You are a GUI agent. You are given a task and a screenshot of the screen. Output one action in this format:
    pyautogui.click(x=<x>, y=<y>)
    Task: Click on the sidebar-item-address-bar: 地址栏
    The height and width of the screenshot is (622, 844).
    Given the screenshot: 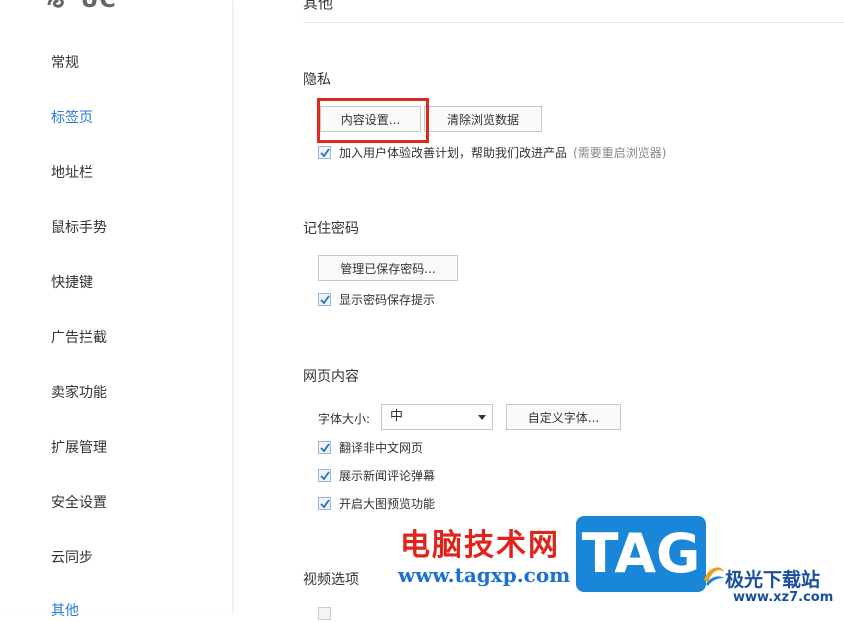 What is the action you would take?
    pyautogui.click(x=72, y=172)
    